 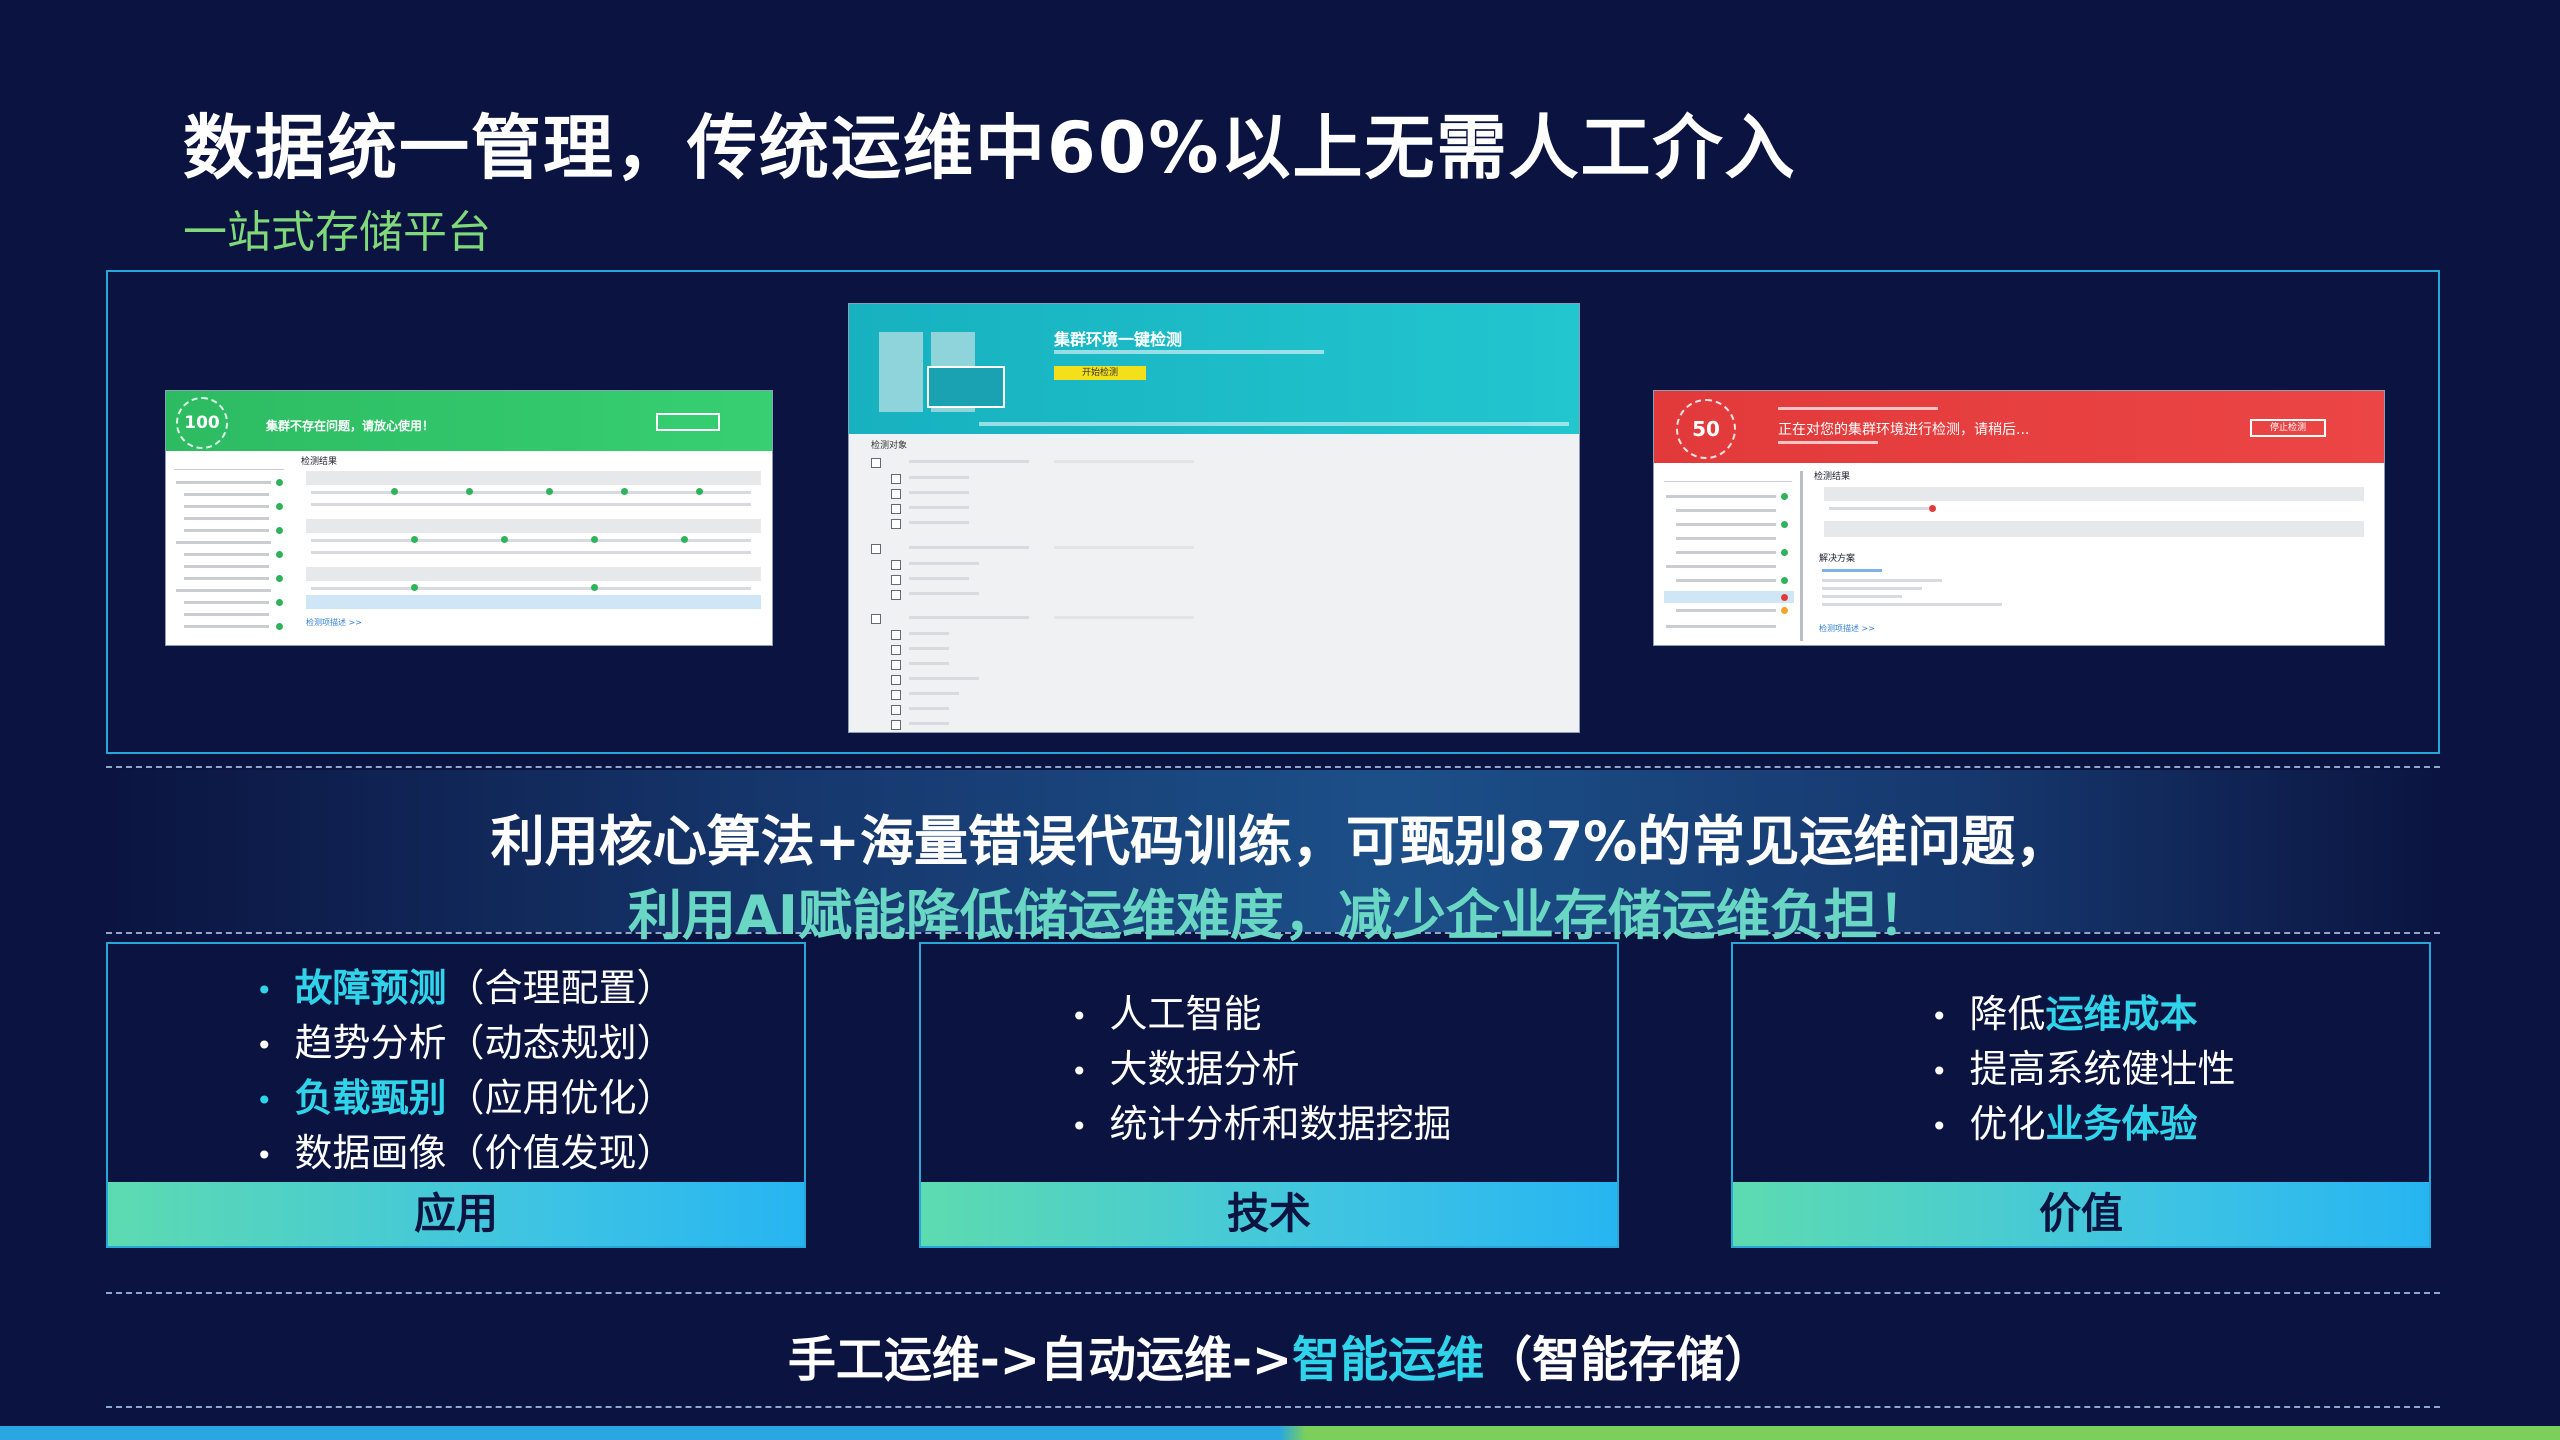 I want to click on list-item: • 负载甄别（应用优化）, so click(x=465, y=1098).